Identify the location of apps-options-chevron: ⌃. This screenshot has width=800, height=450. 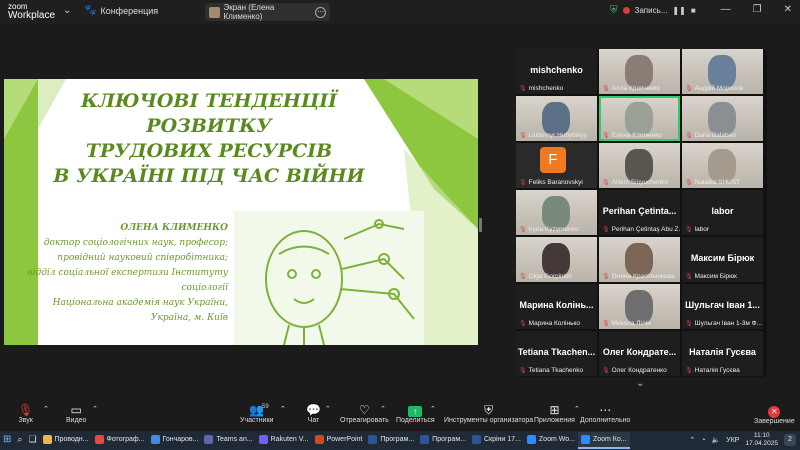
(577, 409).